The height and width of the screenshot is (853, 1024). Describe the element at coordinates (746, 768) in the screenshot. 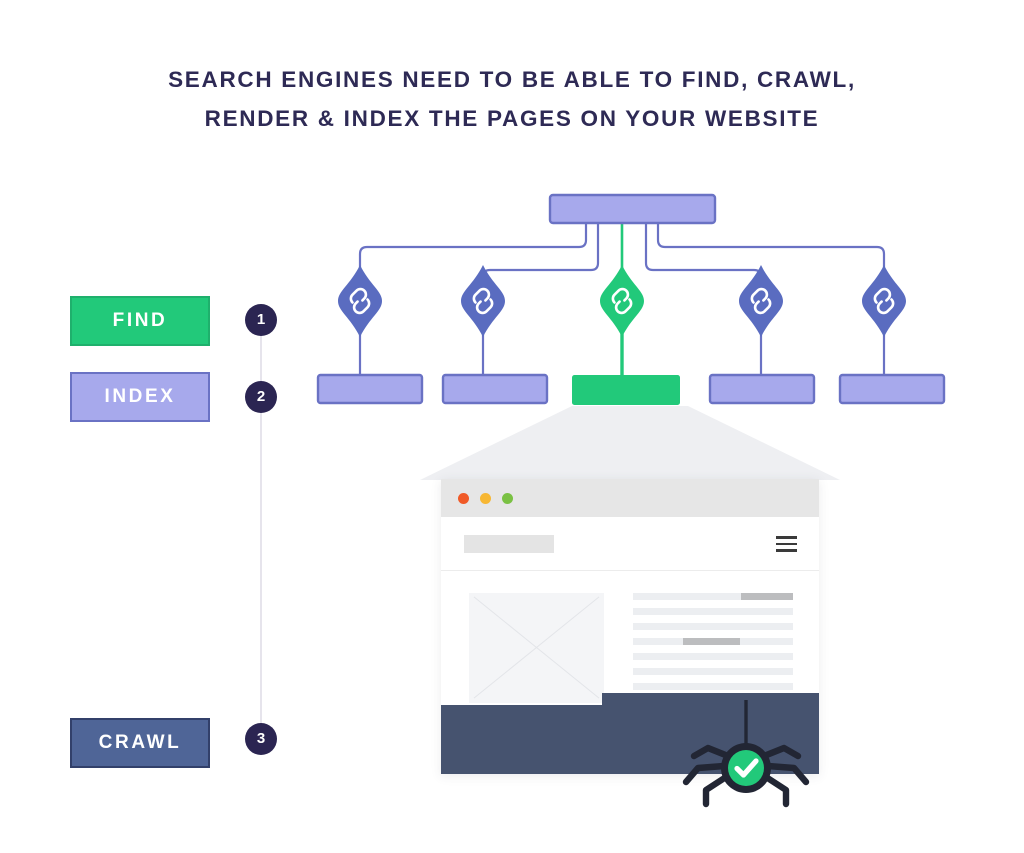

I see `check-badge` at that location.